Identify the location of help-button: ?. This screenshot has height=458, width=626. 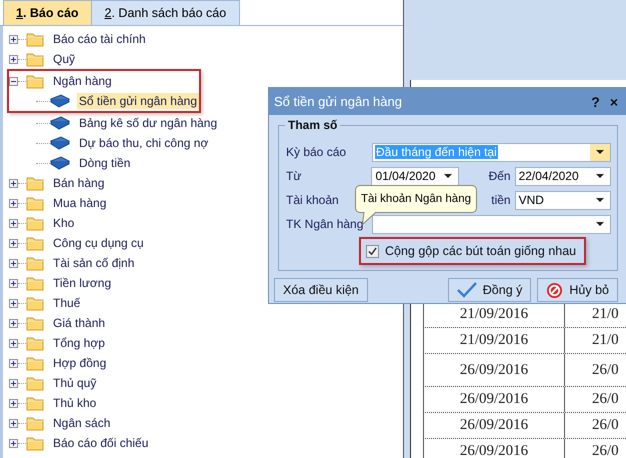
(595, 102).